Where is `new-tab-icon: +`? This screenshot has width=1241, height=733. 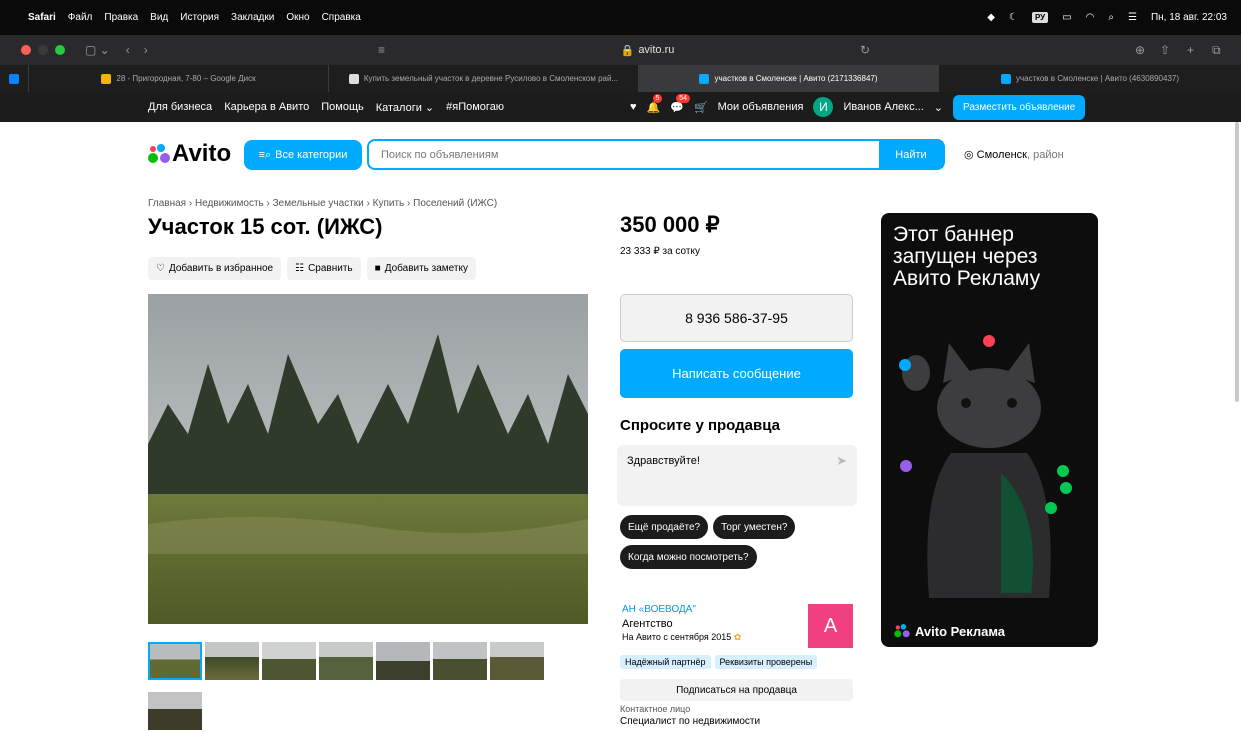
new-tab-icon: + is located at coordinates (1190, 50).